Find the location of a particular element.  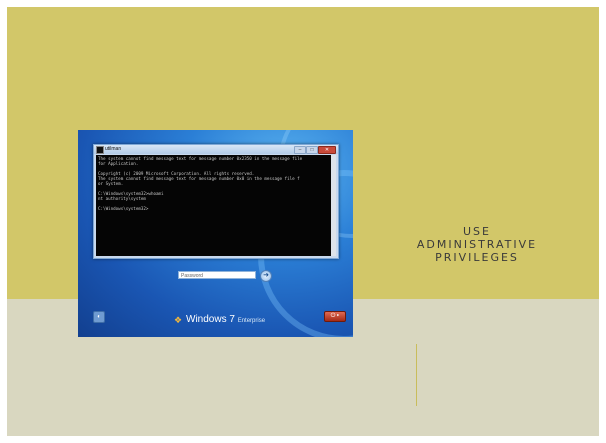

cmd-titlebar: utilman – □ ✕ is located at coordinates (216, 149).